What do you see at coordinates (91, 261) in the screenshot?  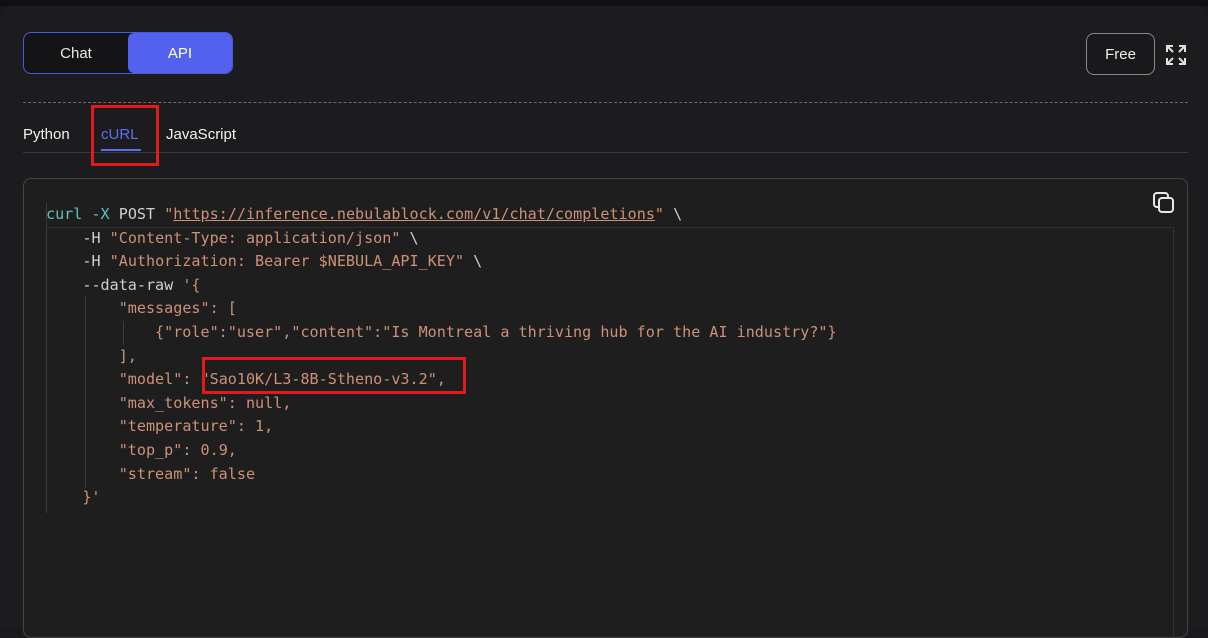 I see `code-header2-flag: -H` at bounding box center [91, 261].